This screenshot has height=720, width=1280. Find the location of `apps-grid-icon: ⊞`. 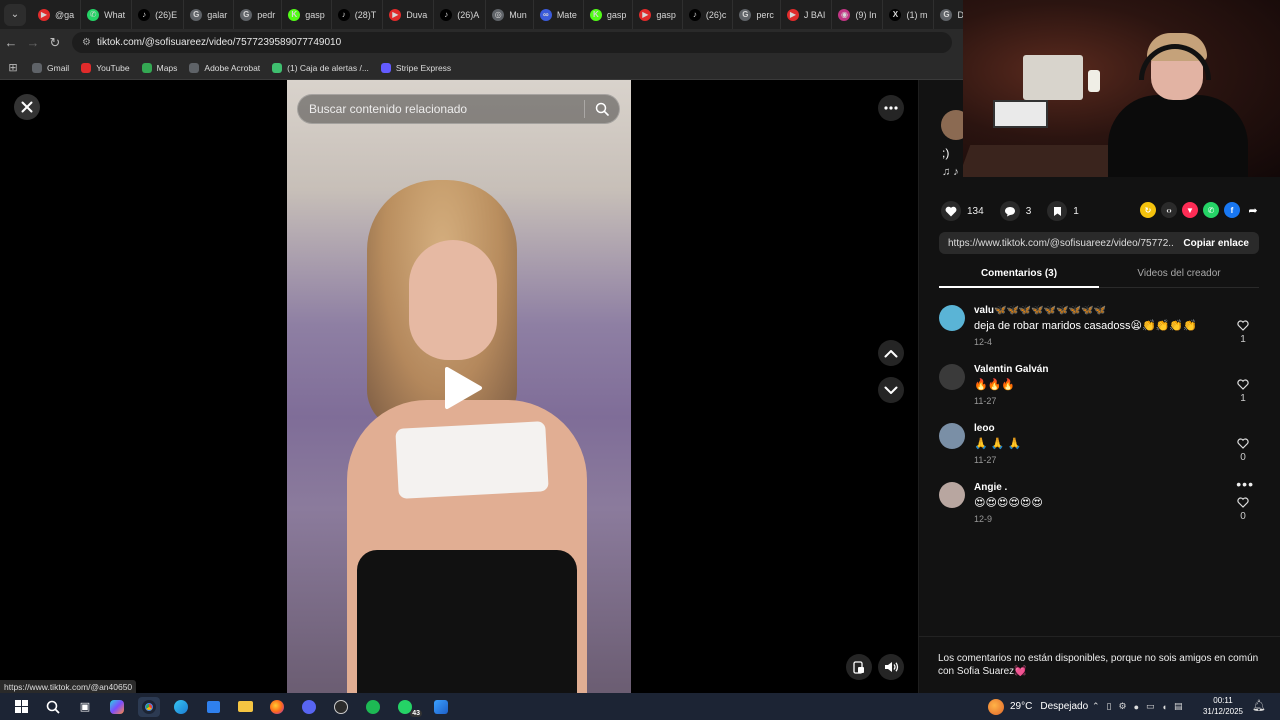

apps-grid-icon: ⊞ is located at coordinates (13, 67).